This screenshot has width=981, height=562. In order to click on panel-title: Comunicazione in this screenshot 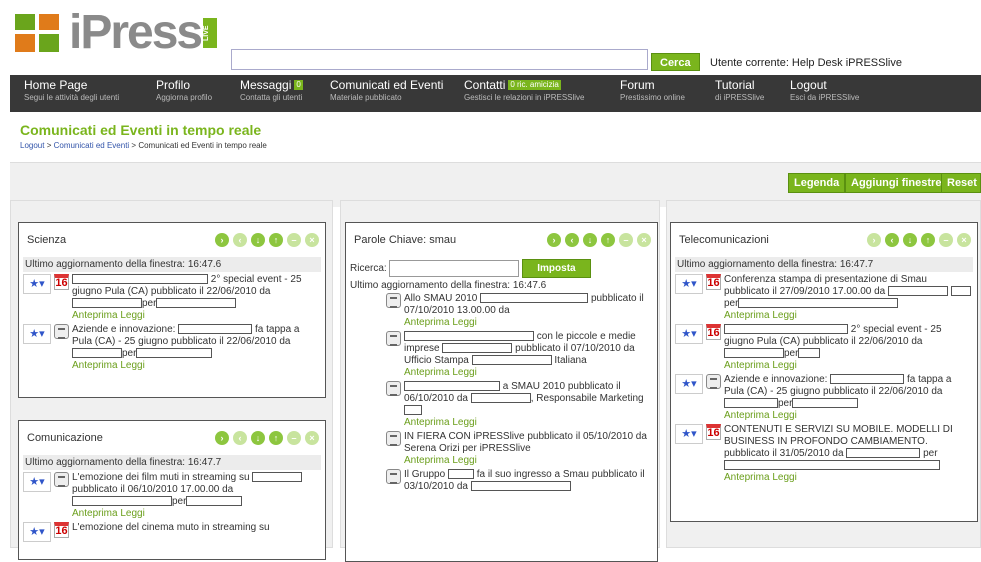, I will do `click(65, 438)`.